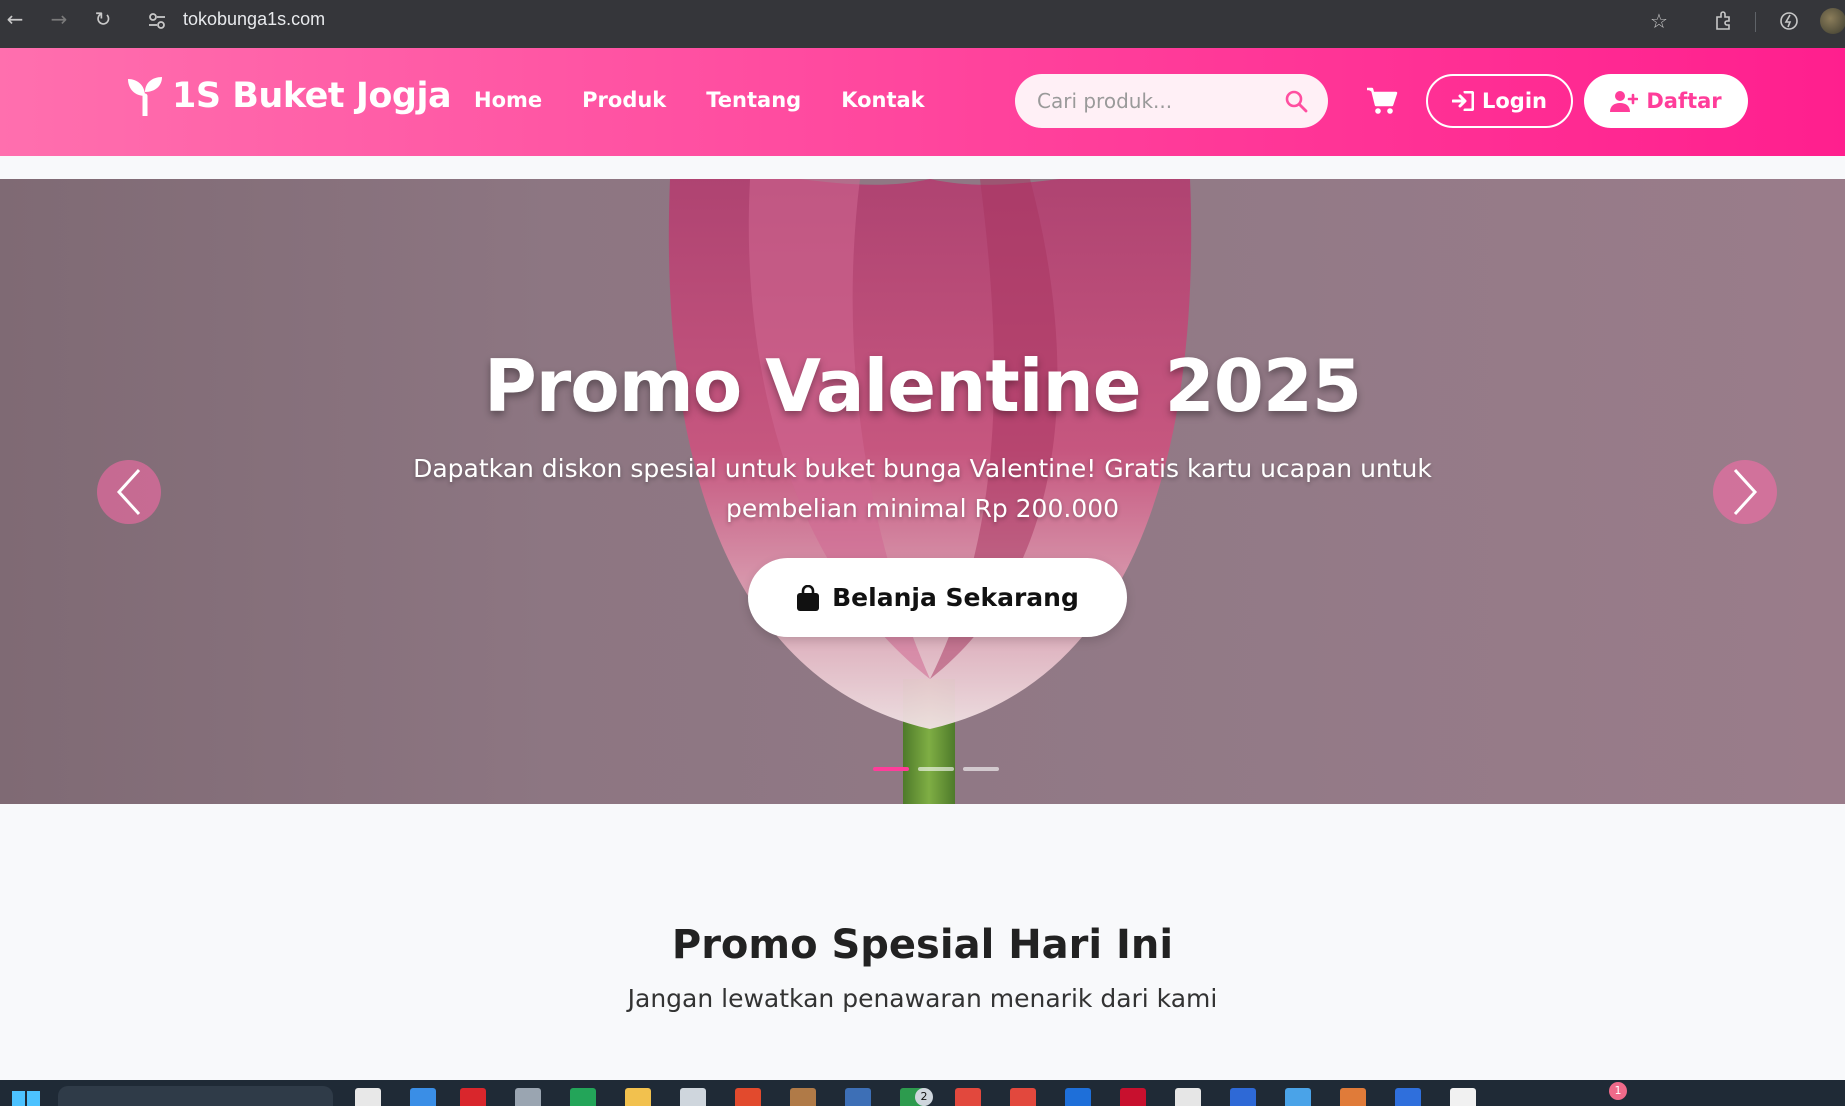 The width and height of the screenshot is (1845, 1106). What do you see at coordinates (1296, 101) in the screenshot?
I see `search-icon` at bounding box center [1296, 101].